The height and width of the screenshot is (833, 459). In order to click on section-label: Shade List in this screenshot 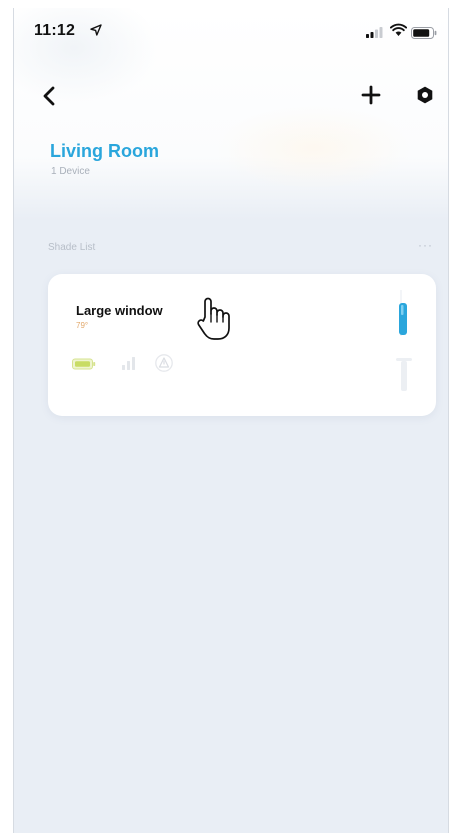, I will do `click(72, 247)`.